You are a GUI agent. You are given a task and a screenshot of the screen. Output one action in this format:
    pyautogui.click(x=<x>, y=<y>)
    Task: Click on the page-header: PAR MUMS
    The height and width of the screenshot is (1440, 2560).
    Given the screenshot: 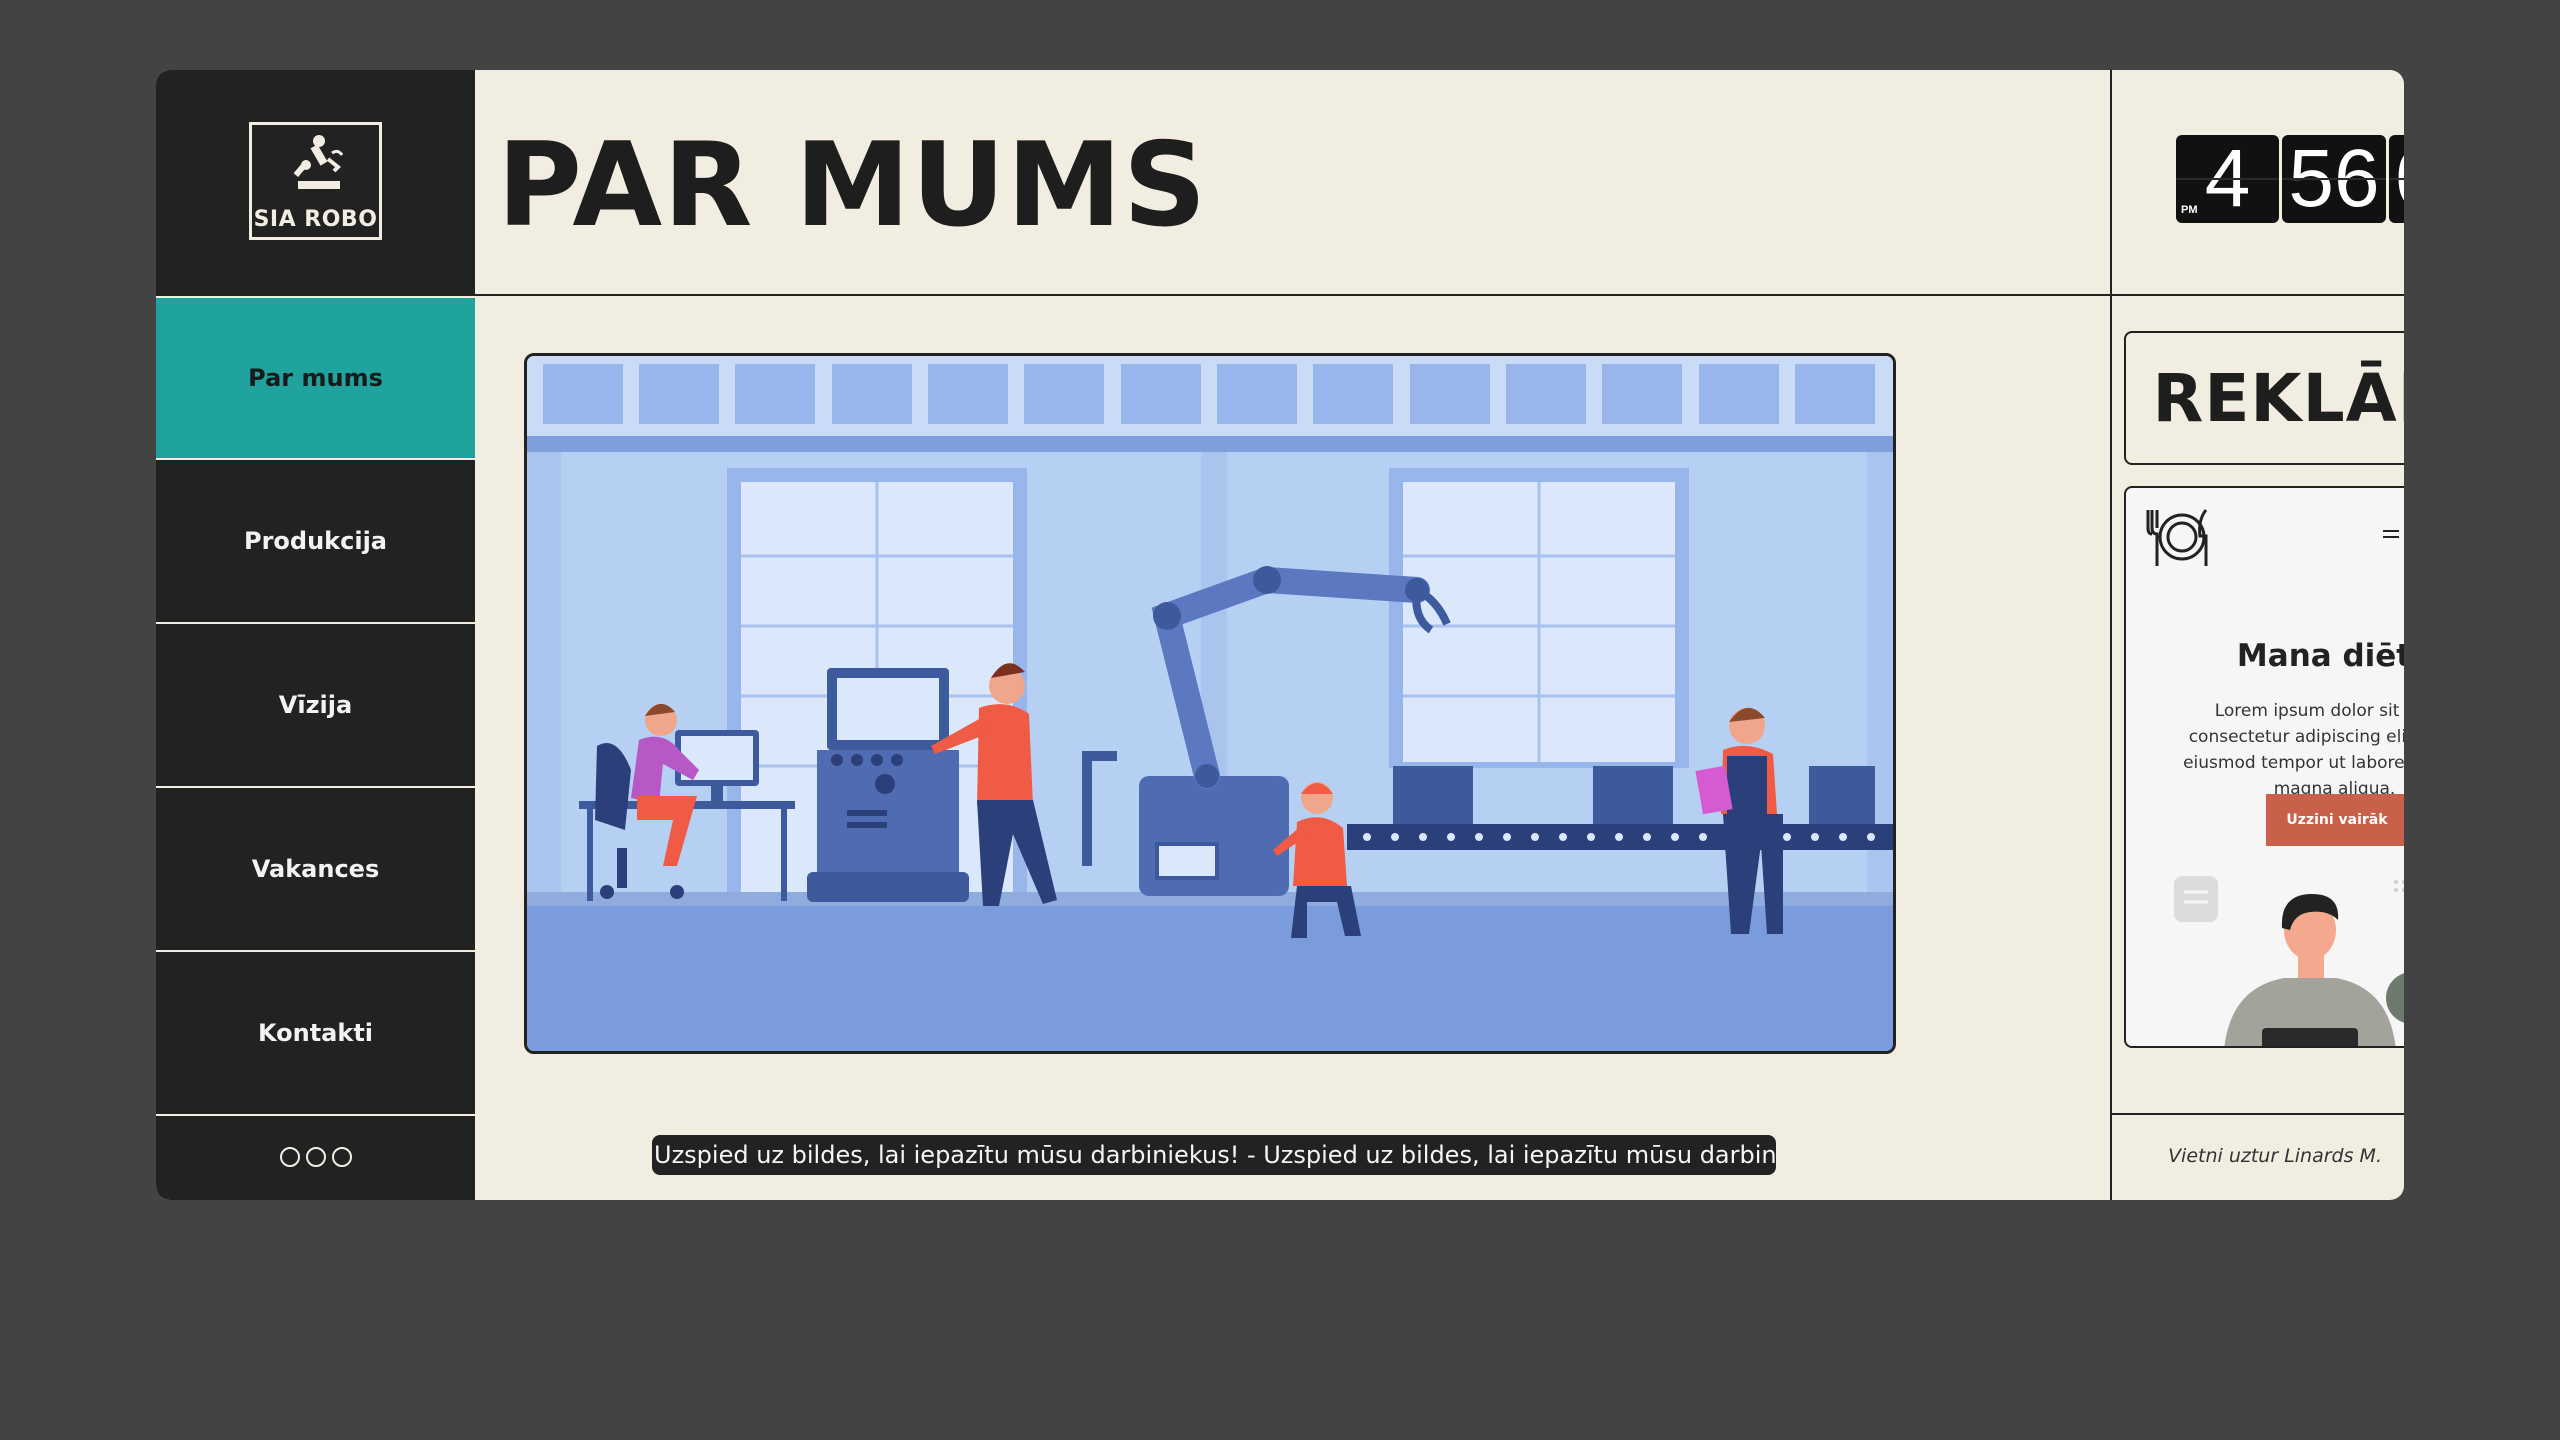 What is the action you would take?
    pyautogui.click(x=1292, y=183)
    